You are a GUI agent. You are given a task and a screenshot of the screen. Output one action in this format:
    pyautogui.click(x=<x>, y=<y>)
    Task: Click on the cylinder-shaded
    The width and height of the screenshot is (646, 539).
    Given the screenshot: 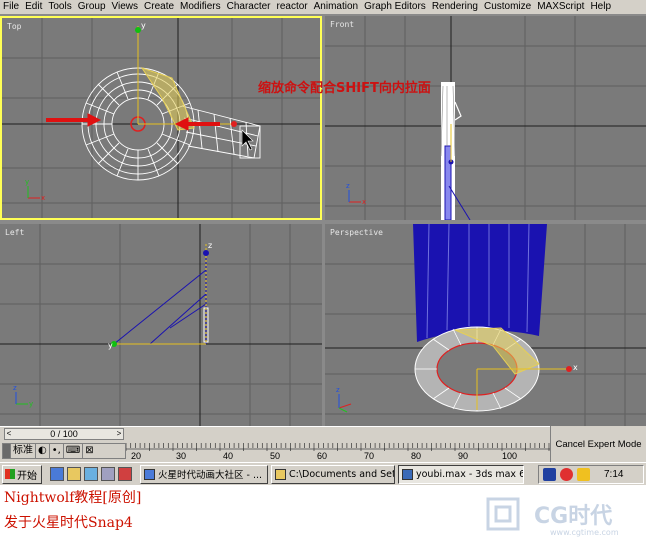 What is the action you would take?
    pyautogui.click(x=480, y=318)
    